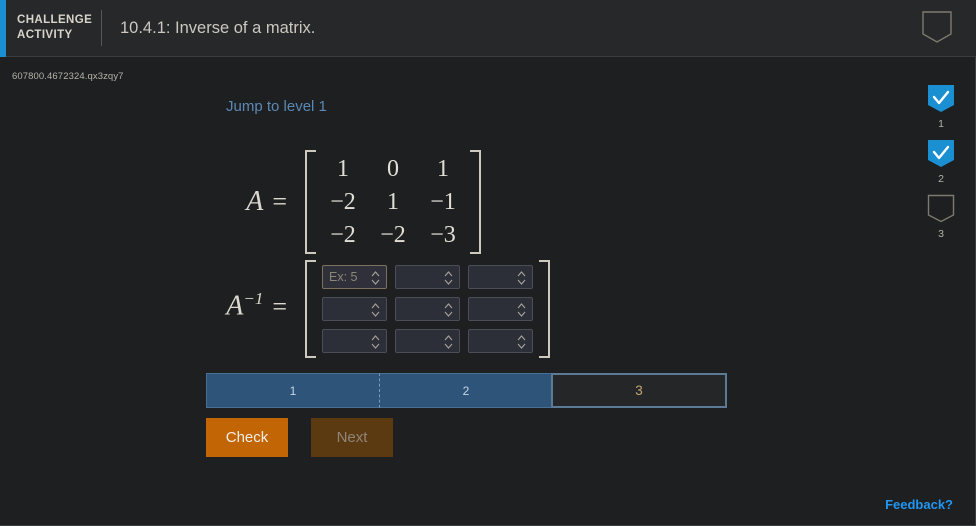 The height and width of the screenshot is (526, 976). What do you see at coordinates (299, 437) in the screenshot?
I see `action-buttons: Check Next` at bounding box center [299, 437].